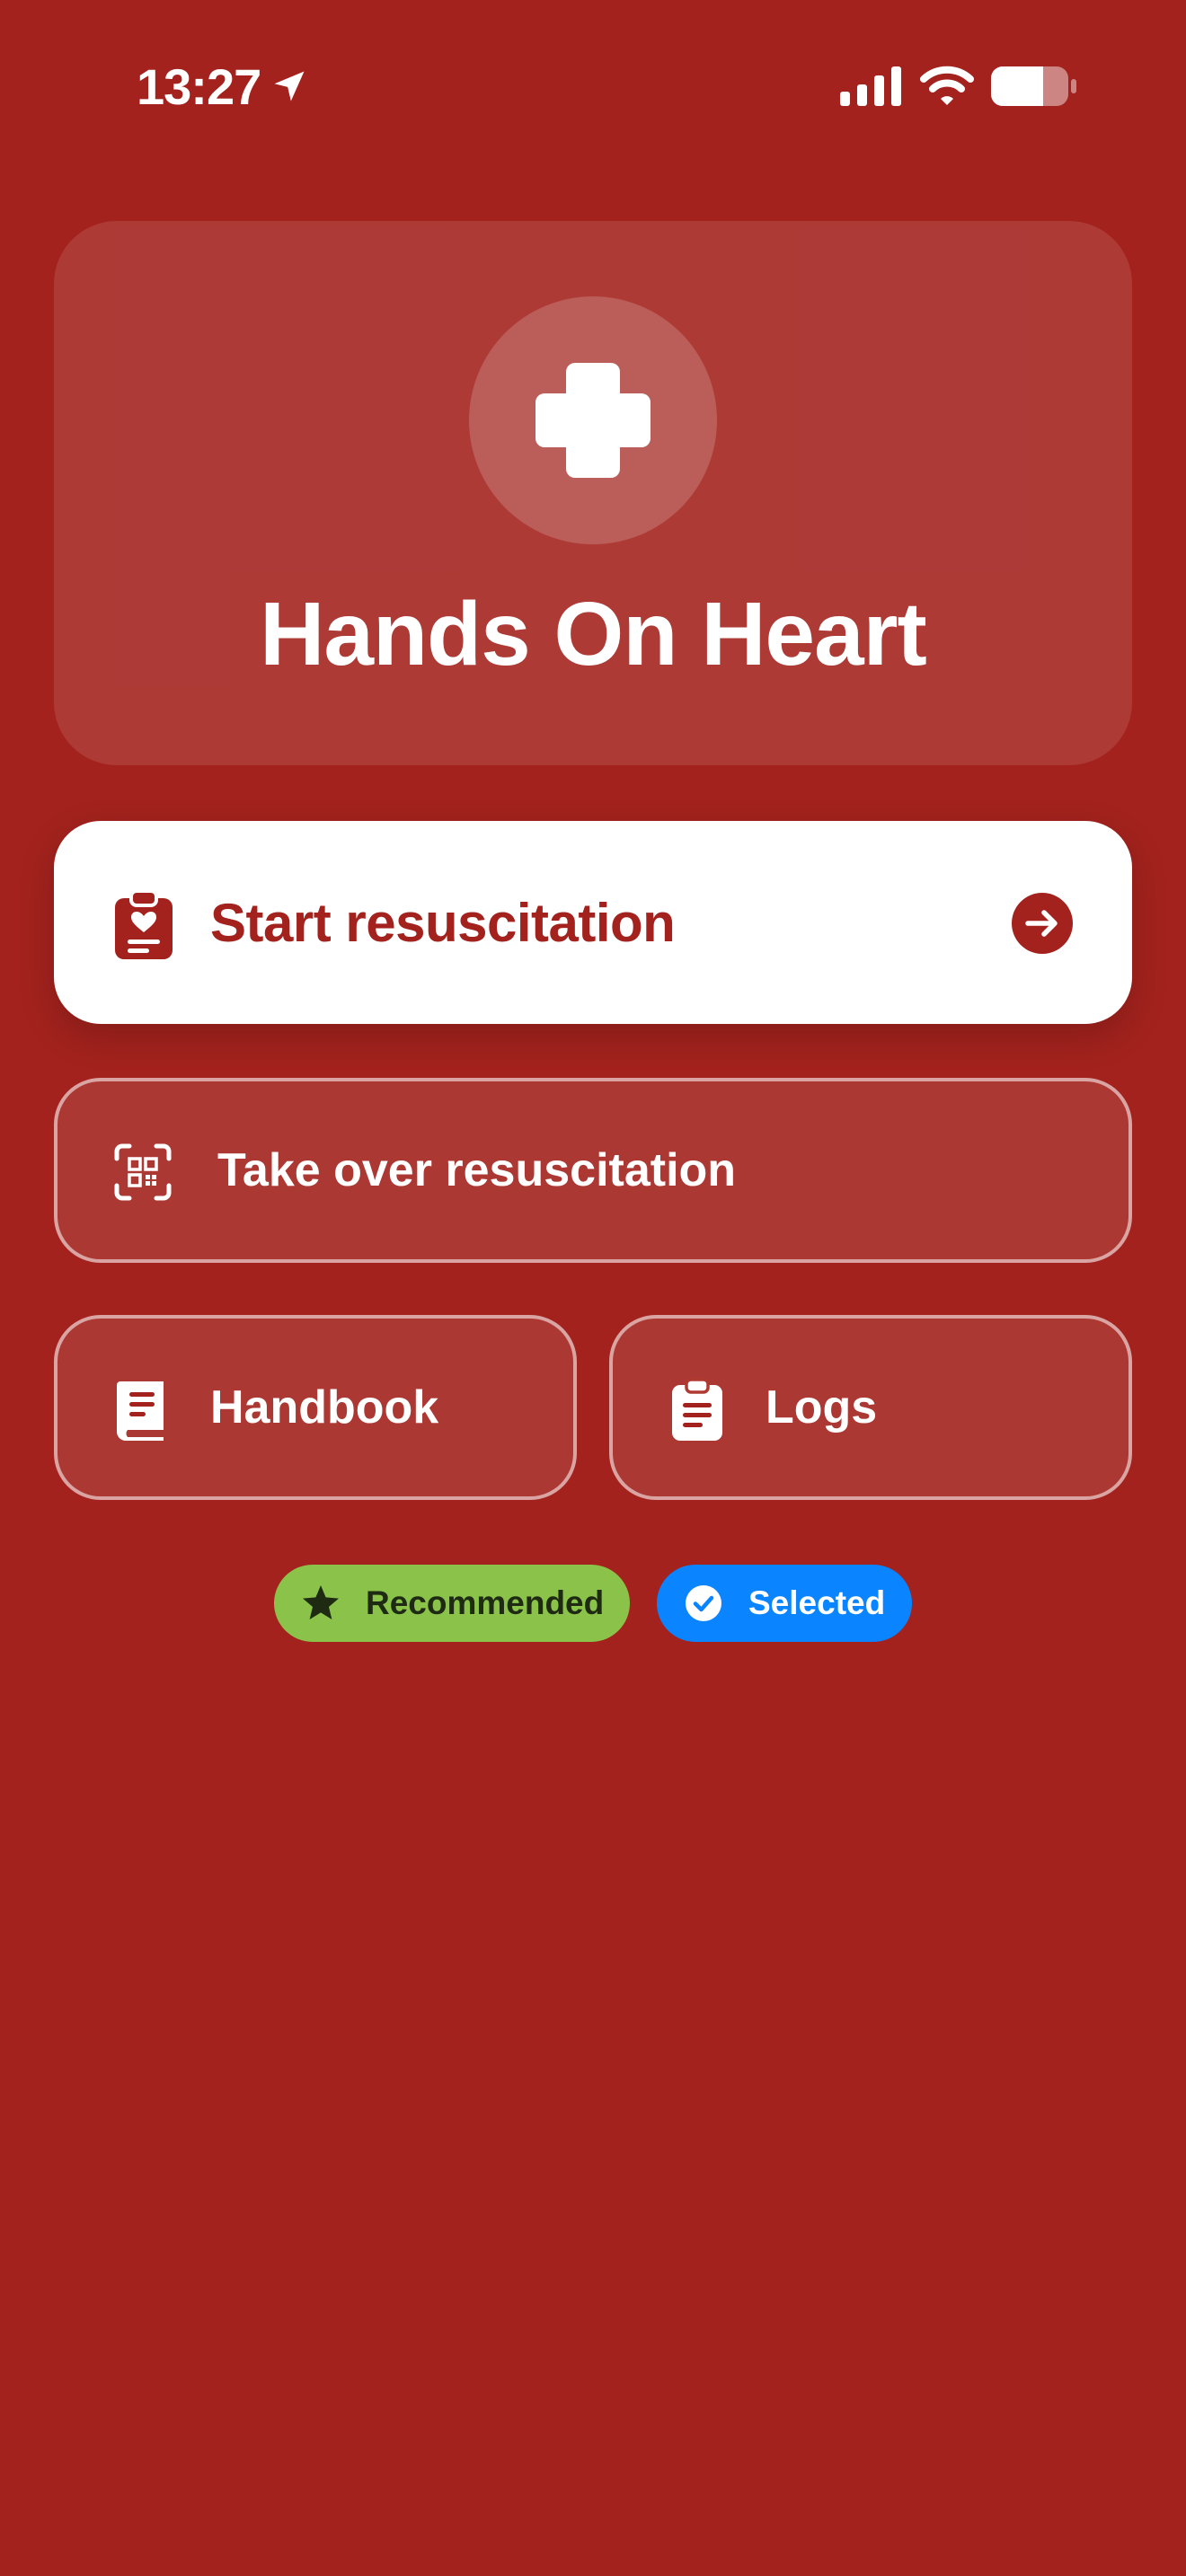 The image size is (1186, 2576). I want to click on qr-scan-icon, so click(143, 1172).